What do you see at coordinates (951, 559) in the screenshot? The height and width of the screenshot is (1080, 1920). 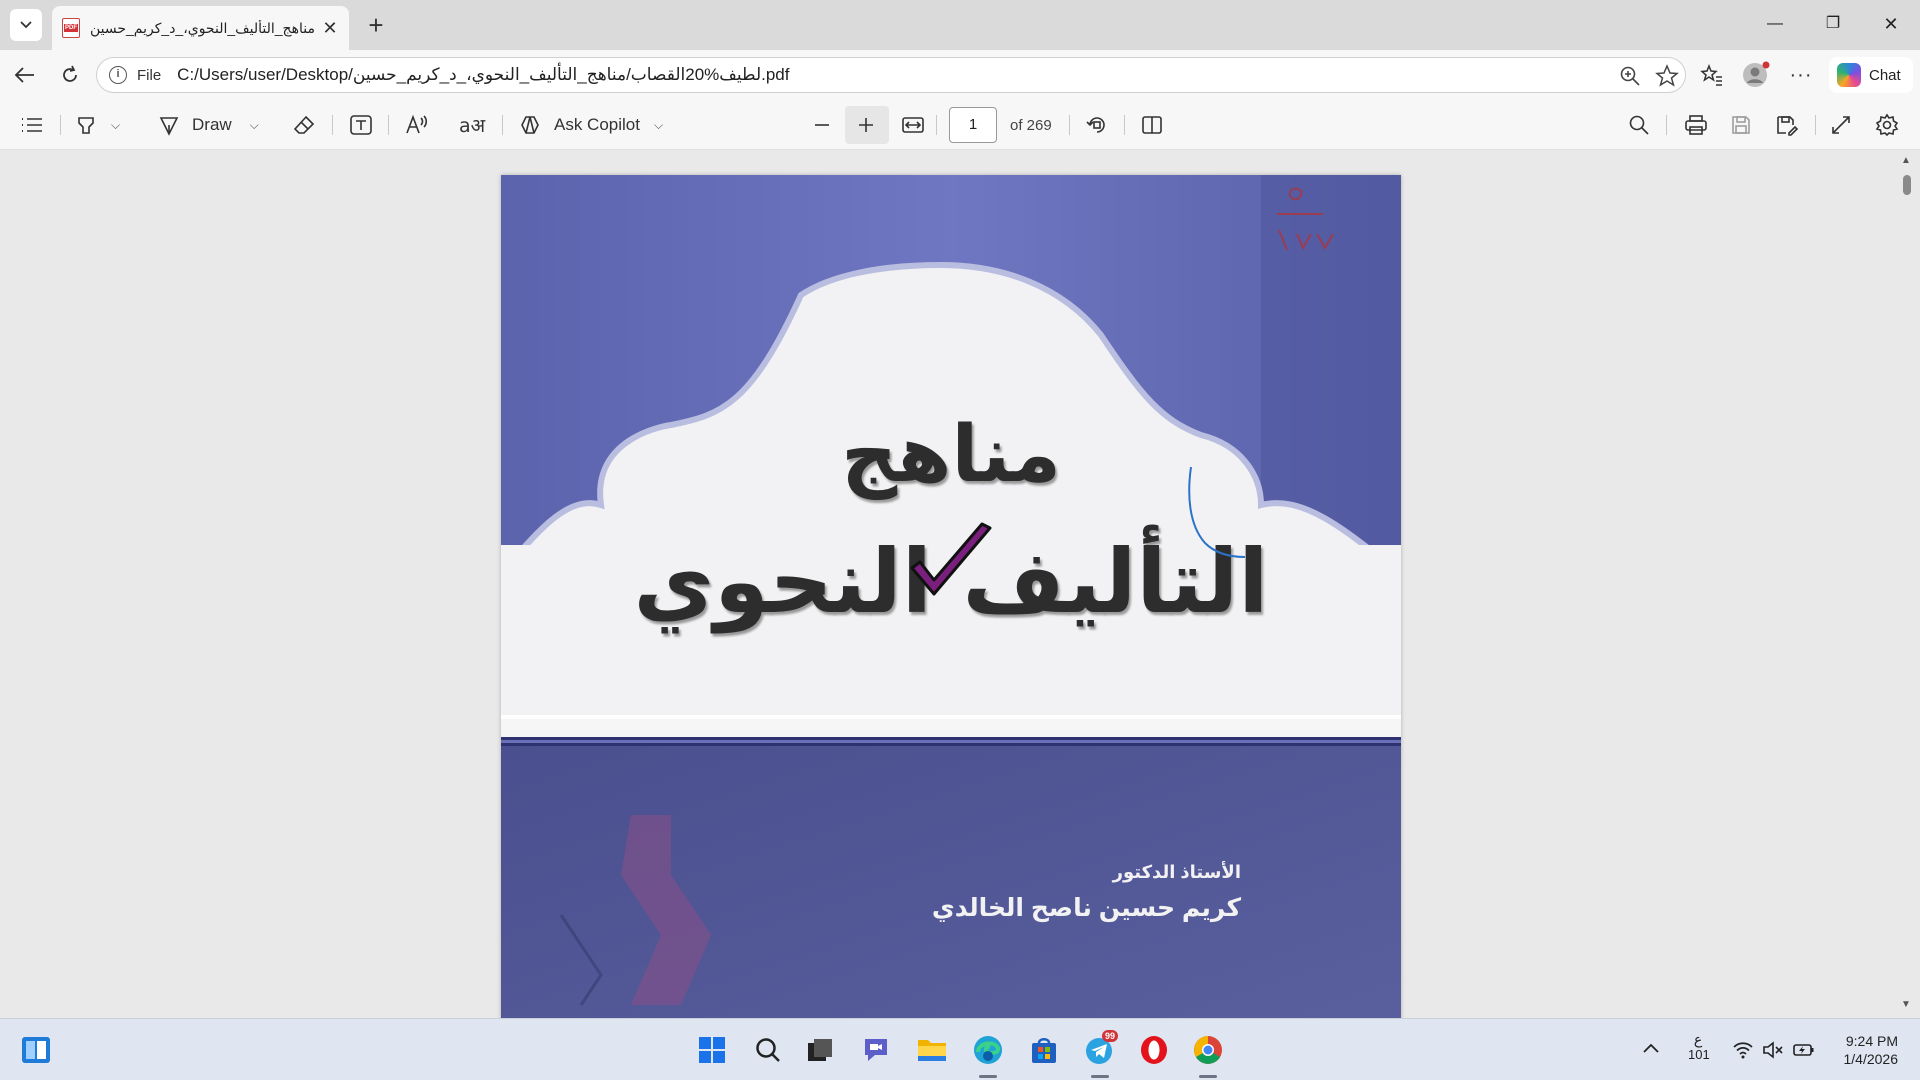 I see `checkmark-annotation` at bounding box center [951, 559].